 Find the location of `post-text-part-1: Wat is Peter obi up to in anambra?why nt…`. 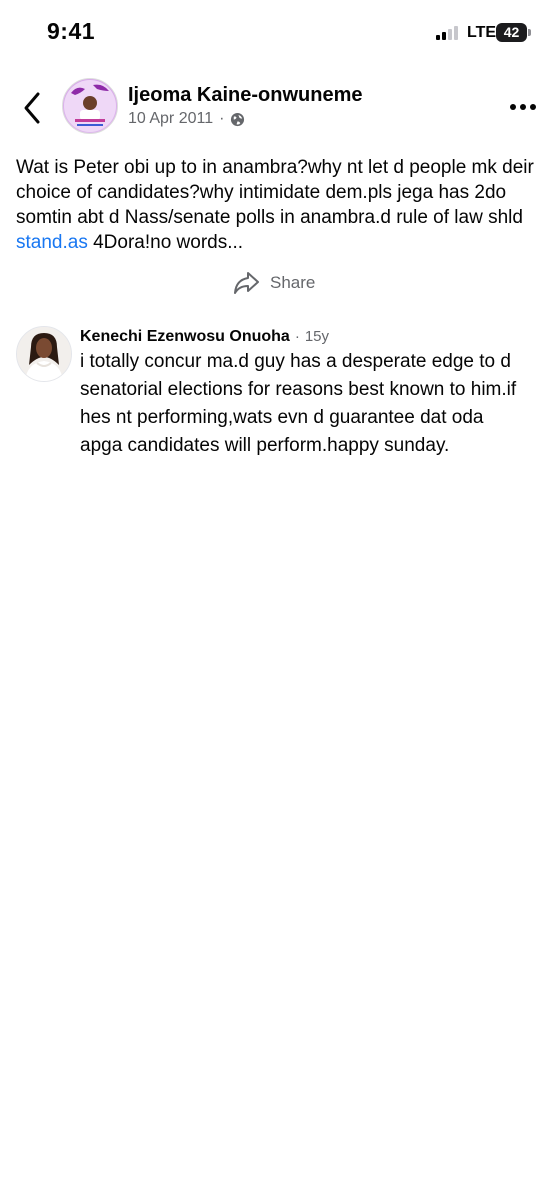

post-text-part-1: Wat is Peter obi up to in anambra?why nt… is located at coordinates (275, 192).